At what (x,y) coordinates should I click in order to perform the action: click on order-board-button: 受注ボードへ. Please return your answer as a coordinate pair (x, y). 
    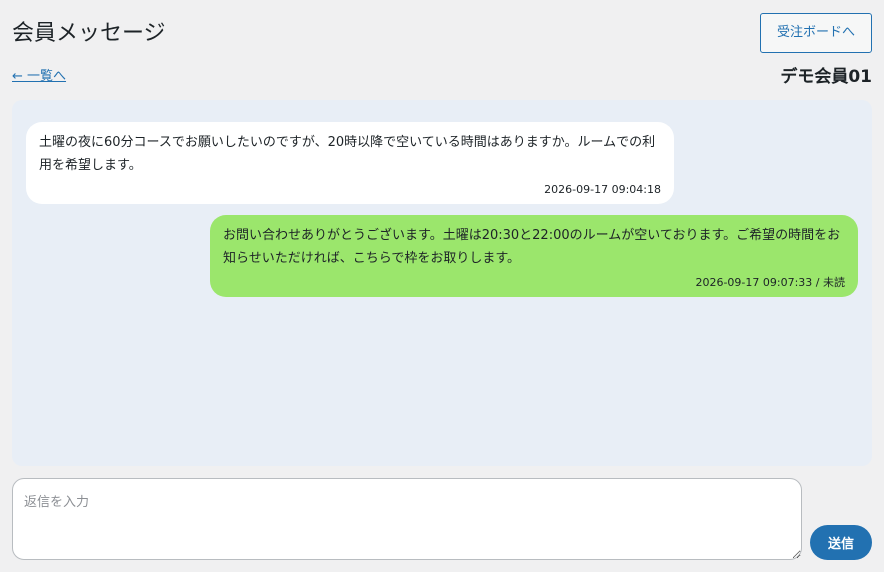
    Looking at the image, I should click on (816, 33).